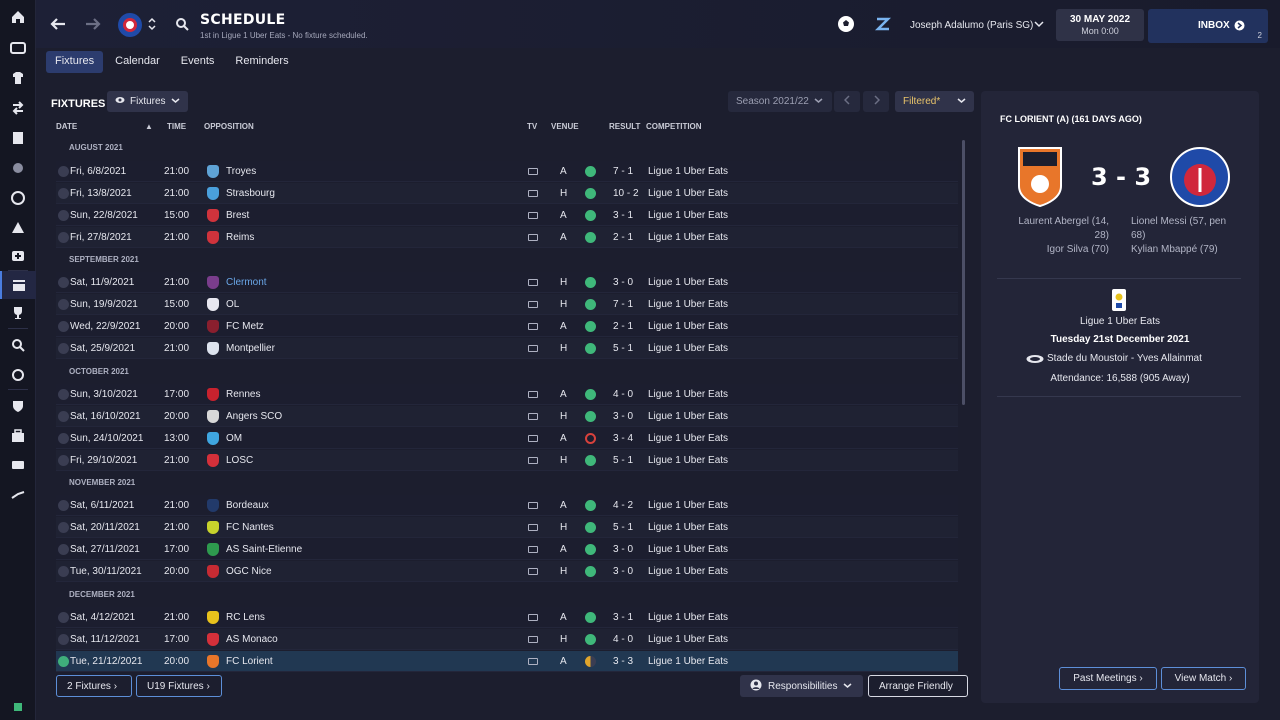 This screenshot has height=720, width=1280. Describe the element at coordinates (18, 255) in the screenshot. I see `medical-icon` at that location.